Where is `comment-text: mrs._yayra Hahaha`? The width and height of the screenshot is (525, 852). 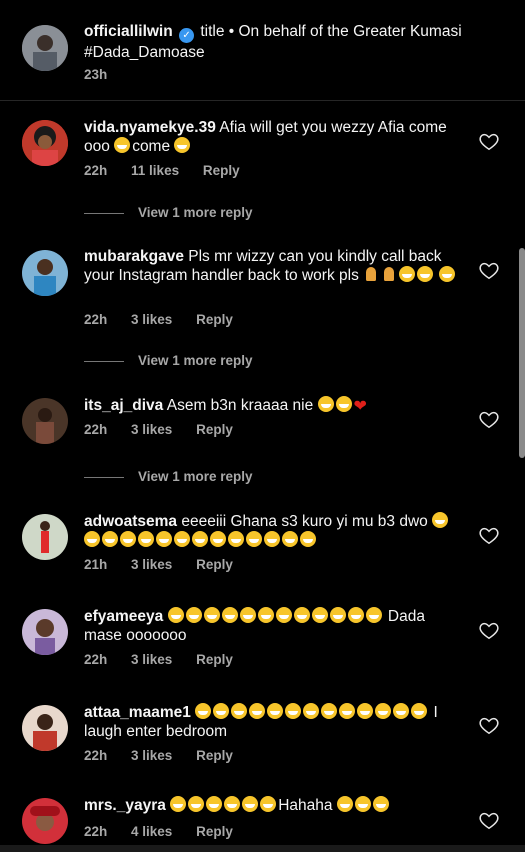
comment-text: mrs._yayra Hahaha is located at coordinates (274, 805).